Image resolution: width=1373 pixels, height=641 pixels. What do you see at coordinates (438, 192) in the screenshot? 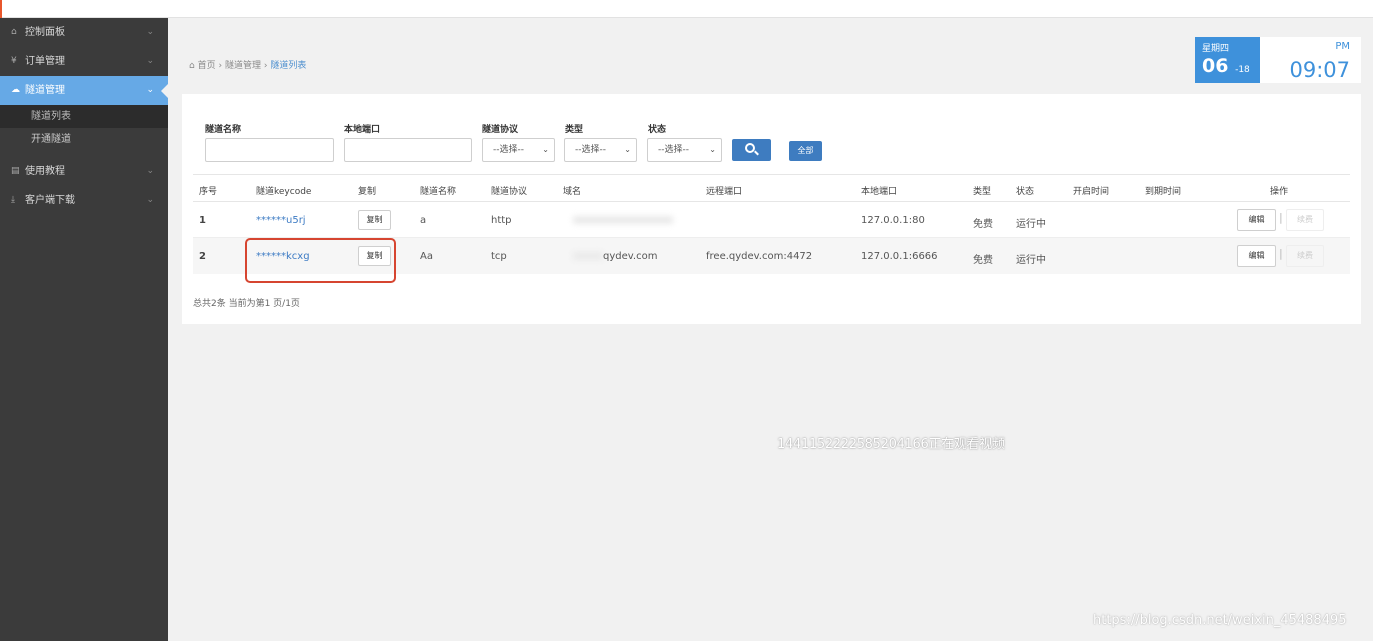
I see `th-name: 隧道名称` at bounding box center [438, 192].